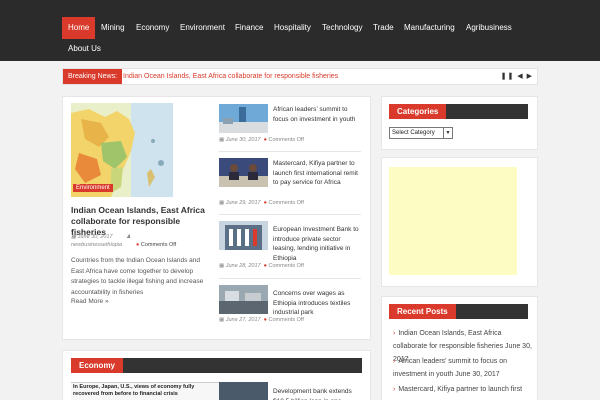  What do you see at coordinates (383, 28) in the screenshot?
I see `nav-trade: Trade` at bounding box center [383, 28].